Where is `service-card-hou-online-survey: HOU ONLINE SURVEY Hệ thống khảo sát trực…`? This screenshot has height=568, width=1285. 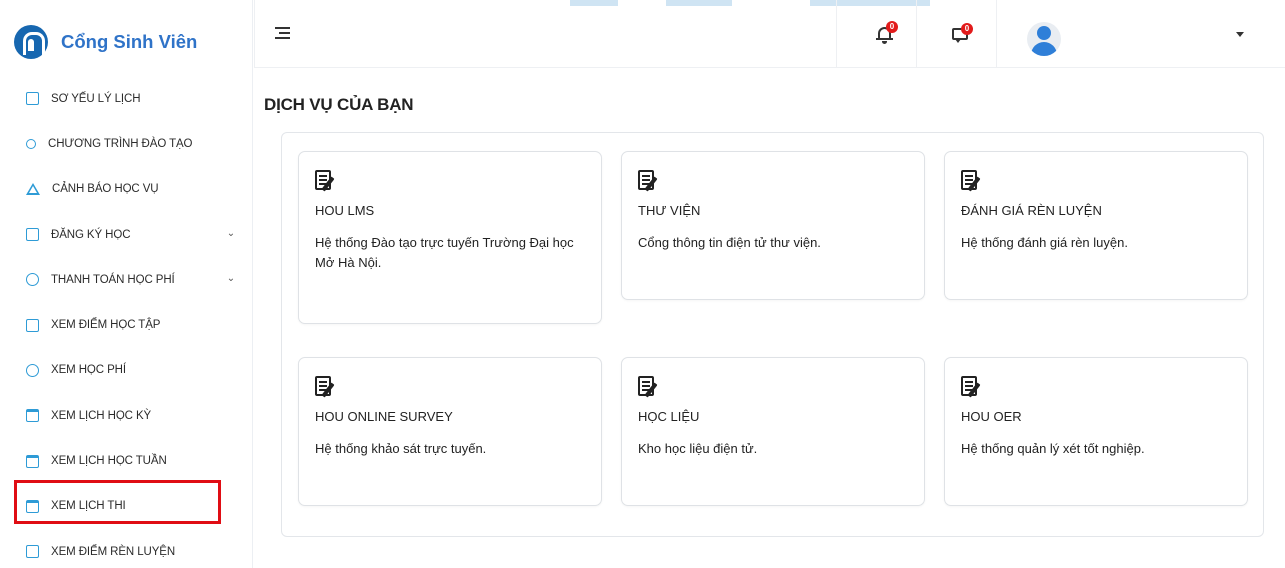 service-card-hou-online-survey: HOU ONLINE SURVEY Hệ thống khảo sát trực… is located at coordinates (450, 431).